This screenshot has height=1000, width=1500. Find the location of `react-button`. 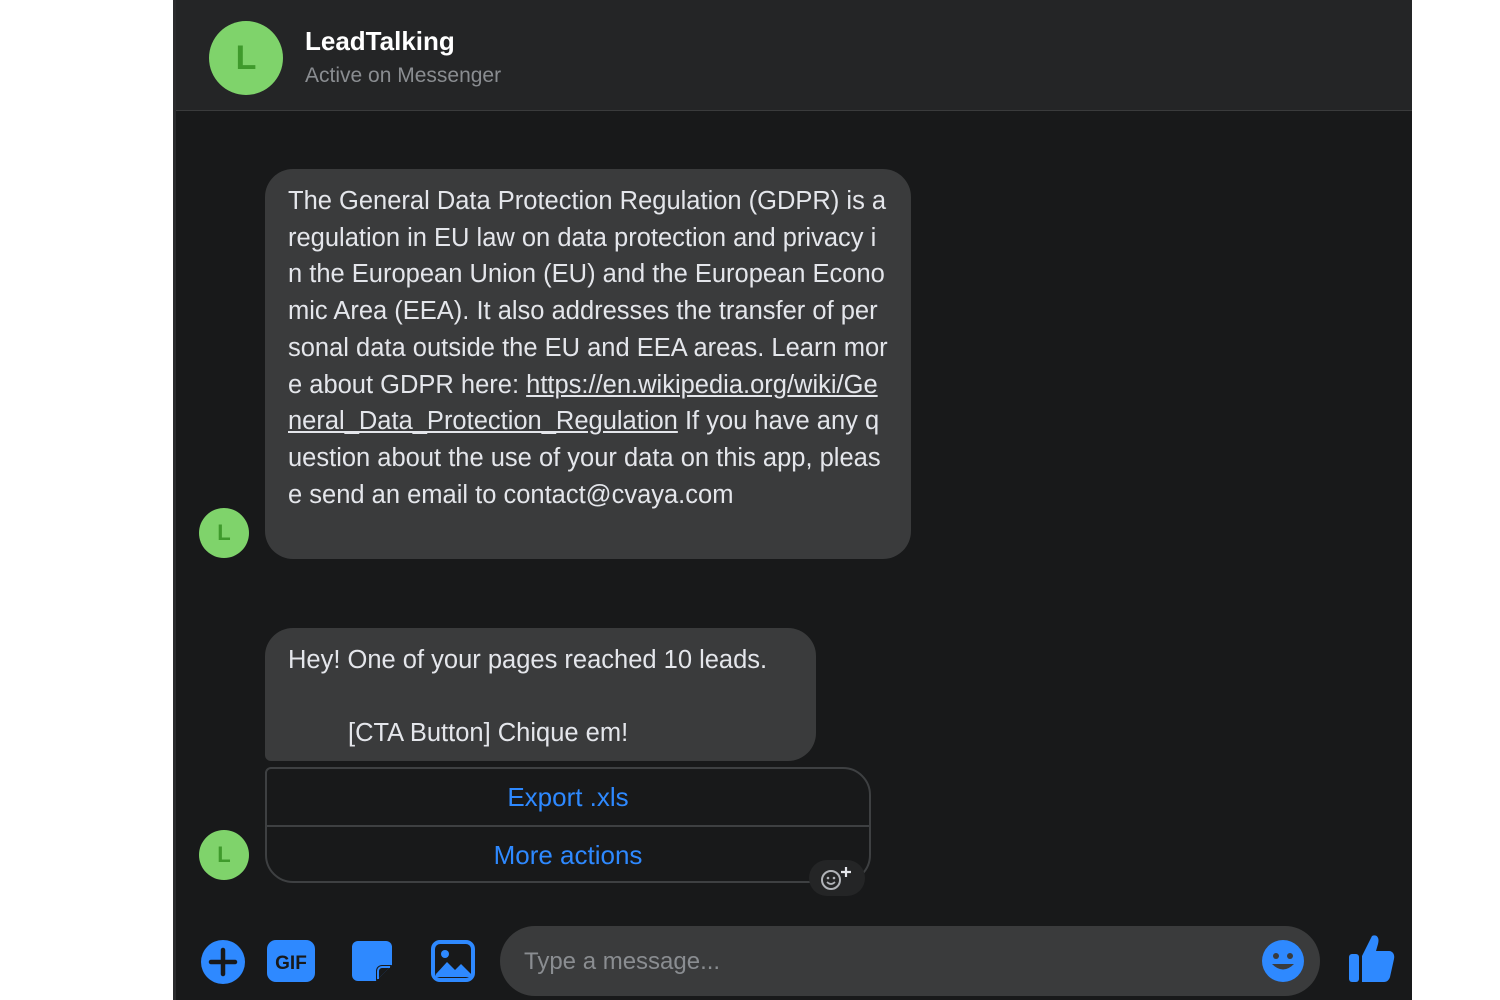

react-button is located at coordinates (837, 878).